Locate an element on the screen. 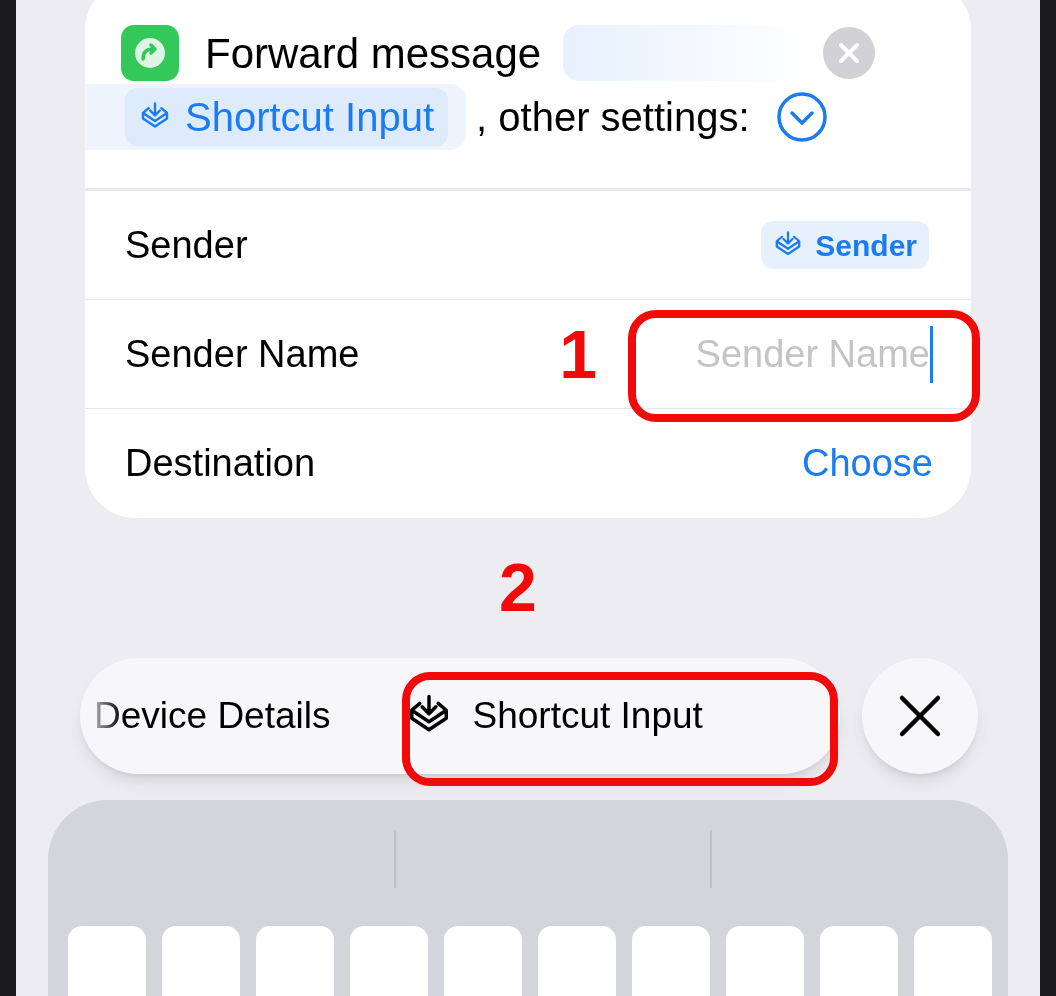  field-label: Sender Name is located at coordinates (242, 354).